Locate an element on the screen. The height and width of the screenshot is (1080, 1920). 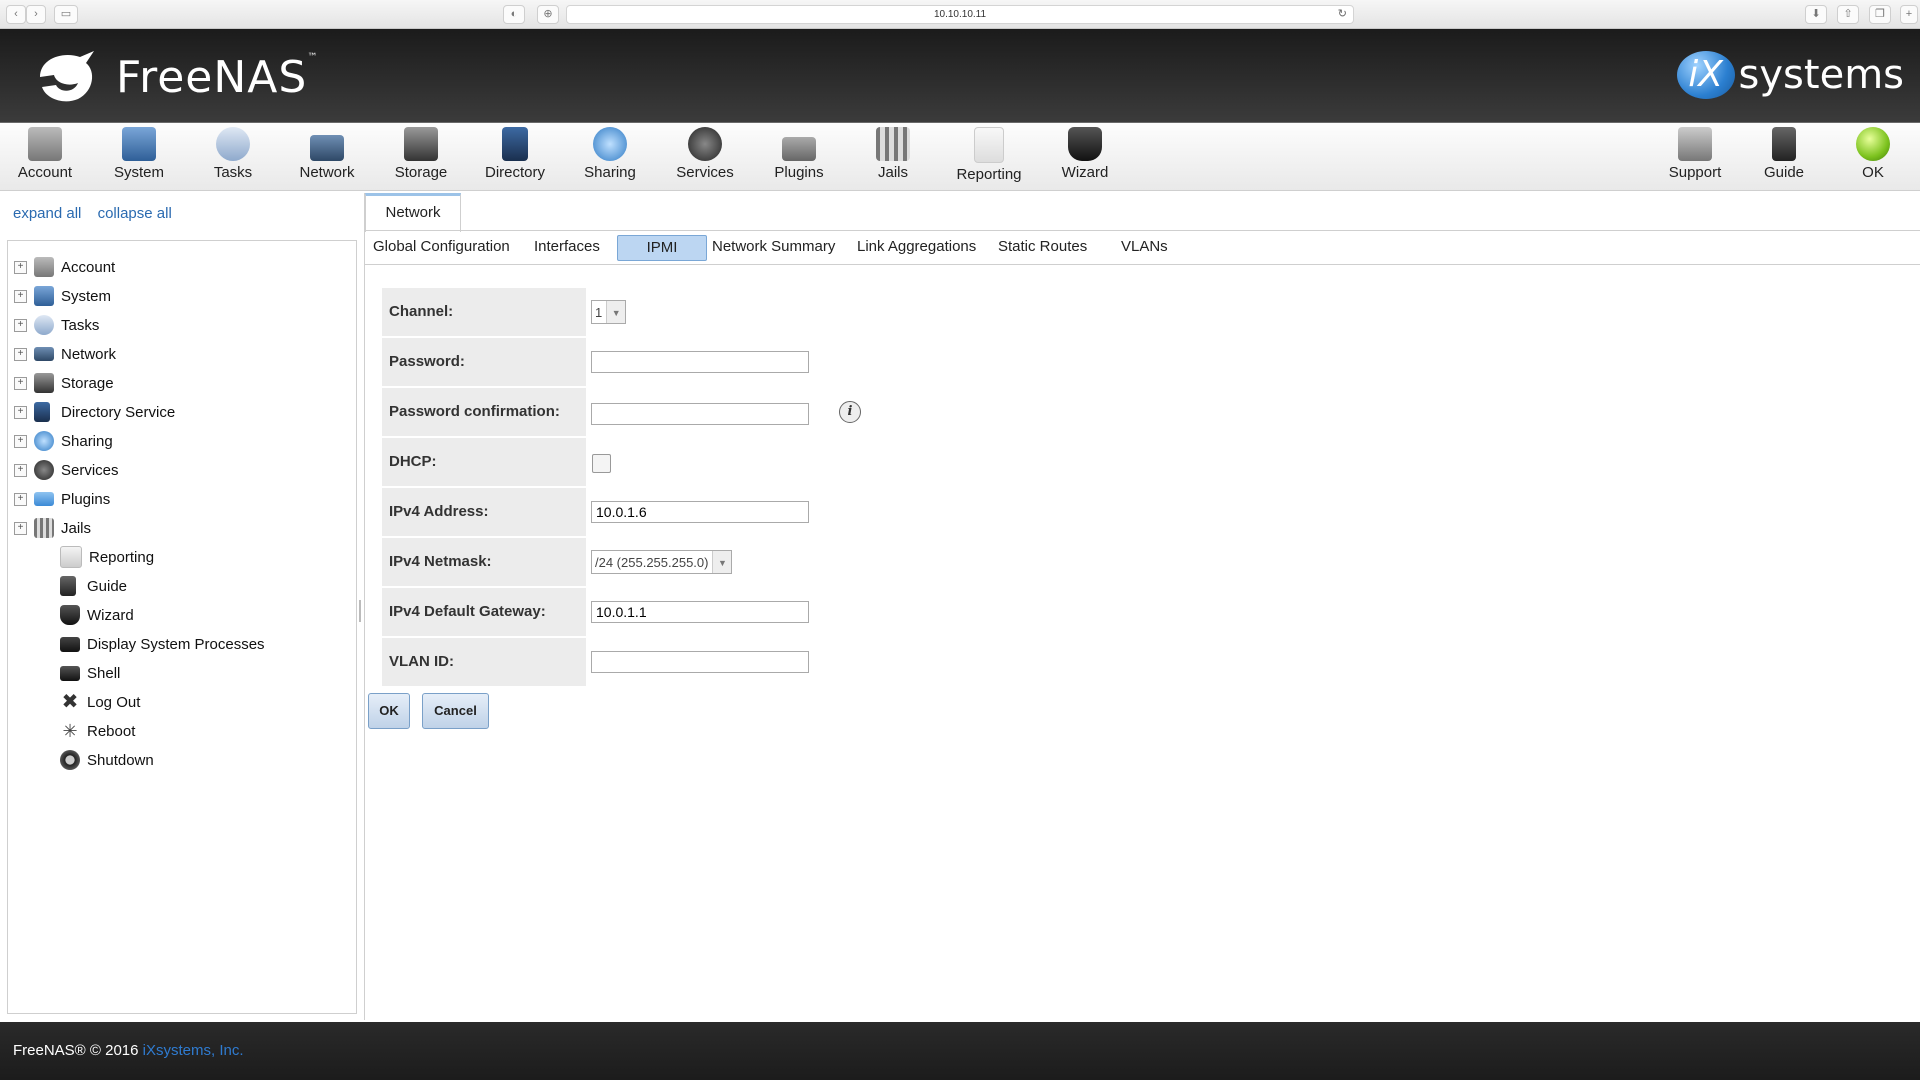
tree-item-shutdown: Shutdown is located at coordinates (81, 760).